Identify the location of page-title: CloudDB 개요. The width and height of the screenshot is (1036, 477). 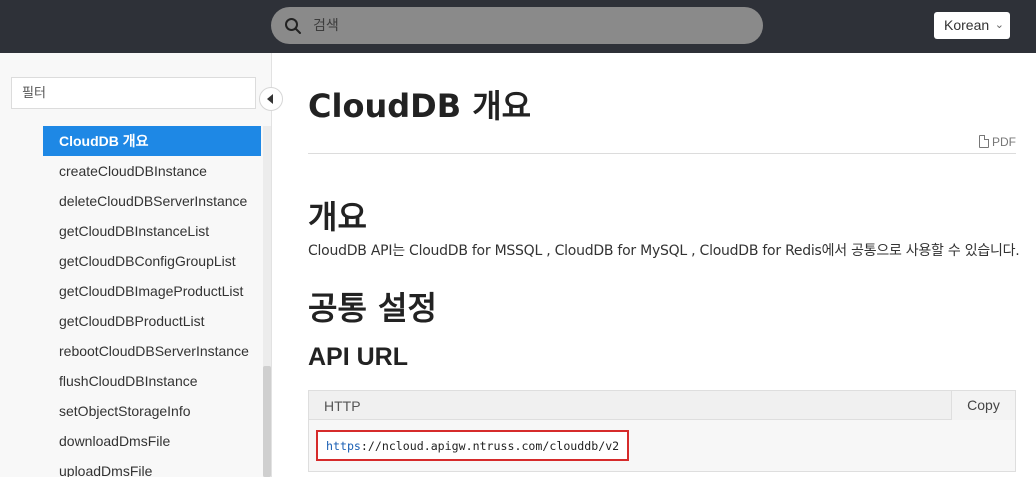
(420, 106).